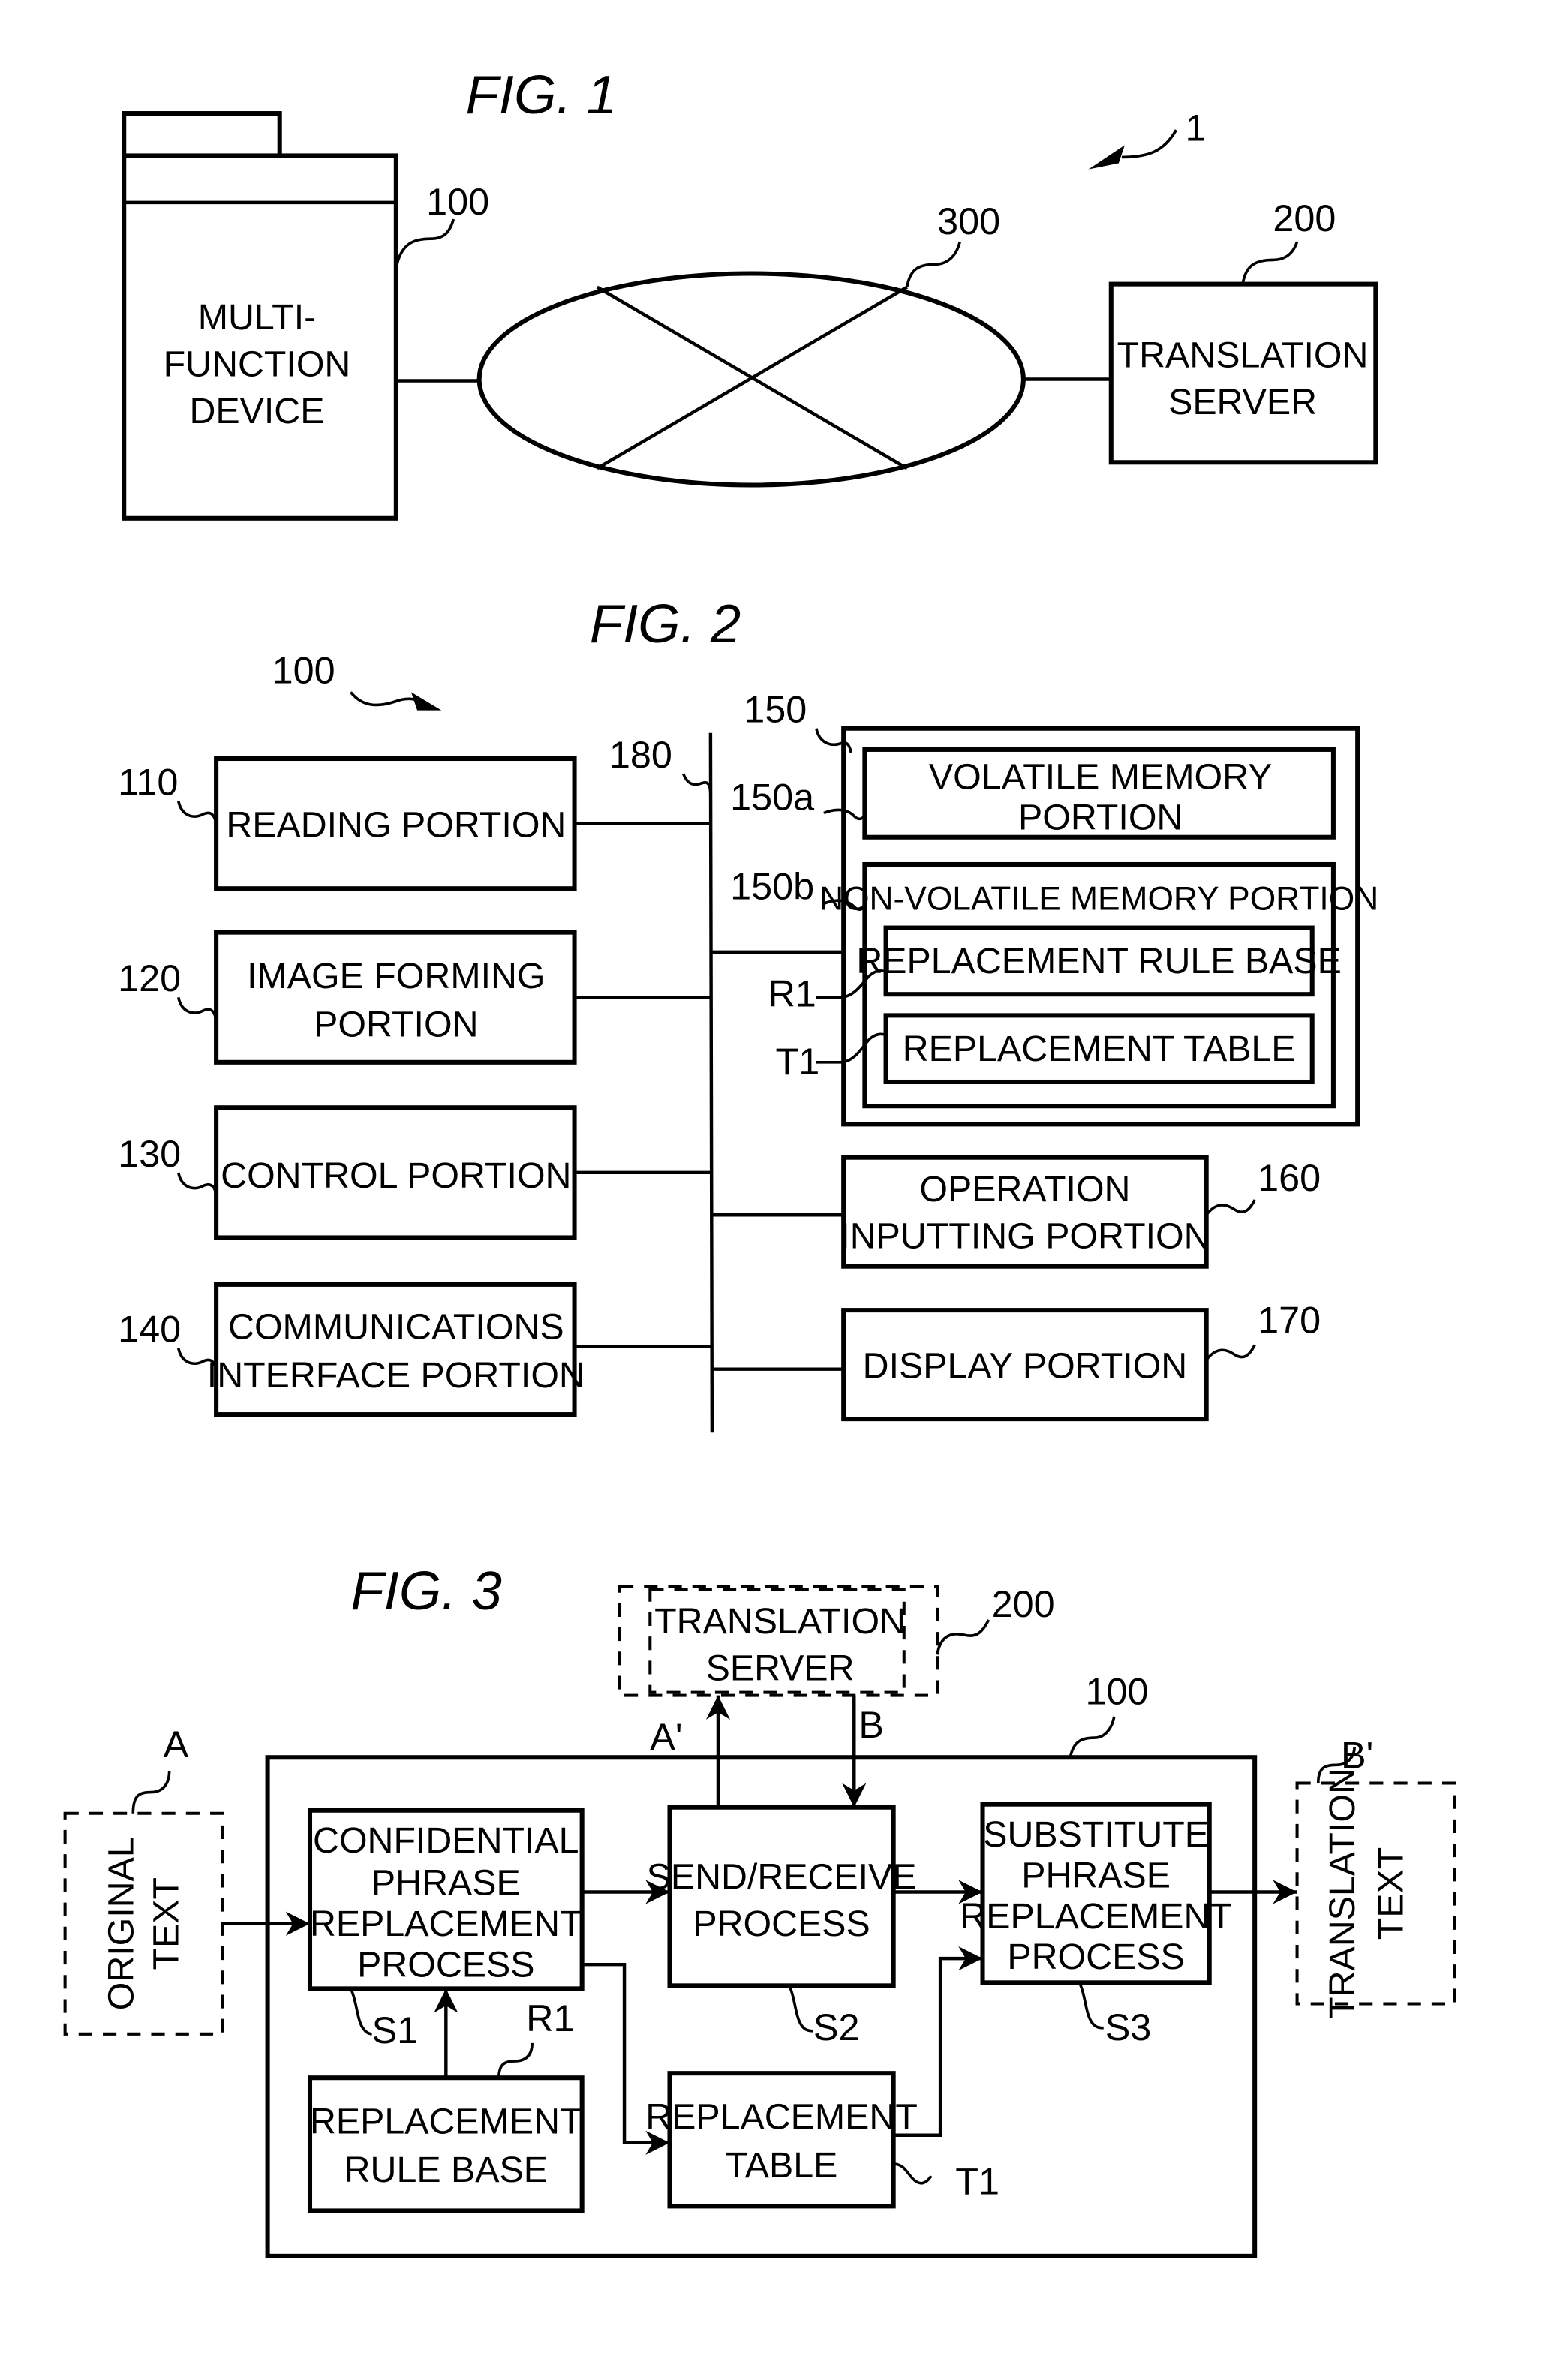  I want to click on server-leader-line, so click(1270, 262).